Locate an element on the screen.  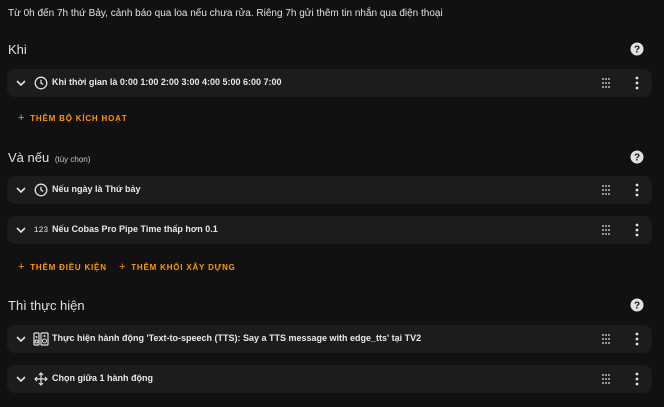
section-title-and-if: Và nếu (tùy chọn) is located at coordinates (49, 157).